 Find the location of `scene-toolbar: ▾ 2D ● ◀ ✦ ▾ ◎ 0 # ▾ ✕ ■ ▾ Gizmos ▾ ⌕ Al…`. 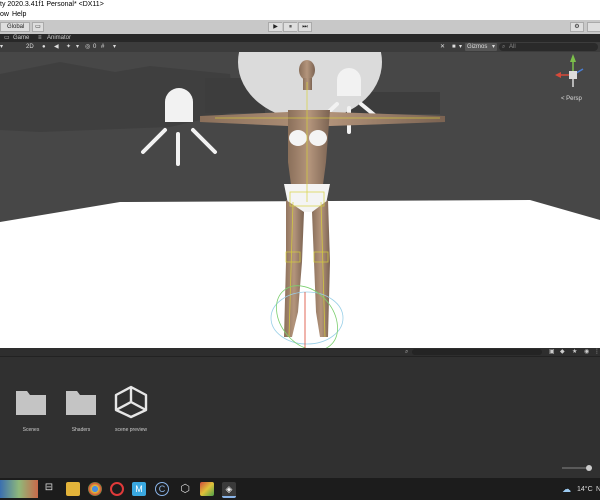

scene-toolbar: ▾ 2D ● ◀ ✦ ▾ ◎ 0 # ▾ ✕ ■ ▾ Gizmos ▾ ⌕ Al… is located at coordinates (300, 47).